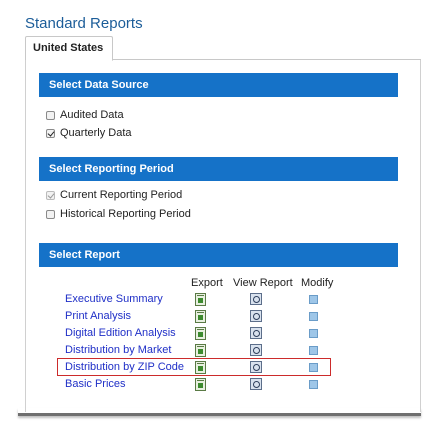  I want to click on page-title: Standard Reports, so click(84, 23).